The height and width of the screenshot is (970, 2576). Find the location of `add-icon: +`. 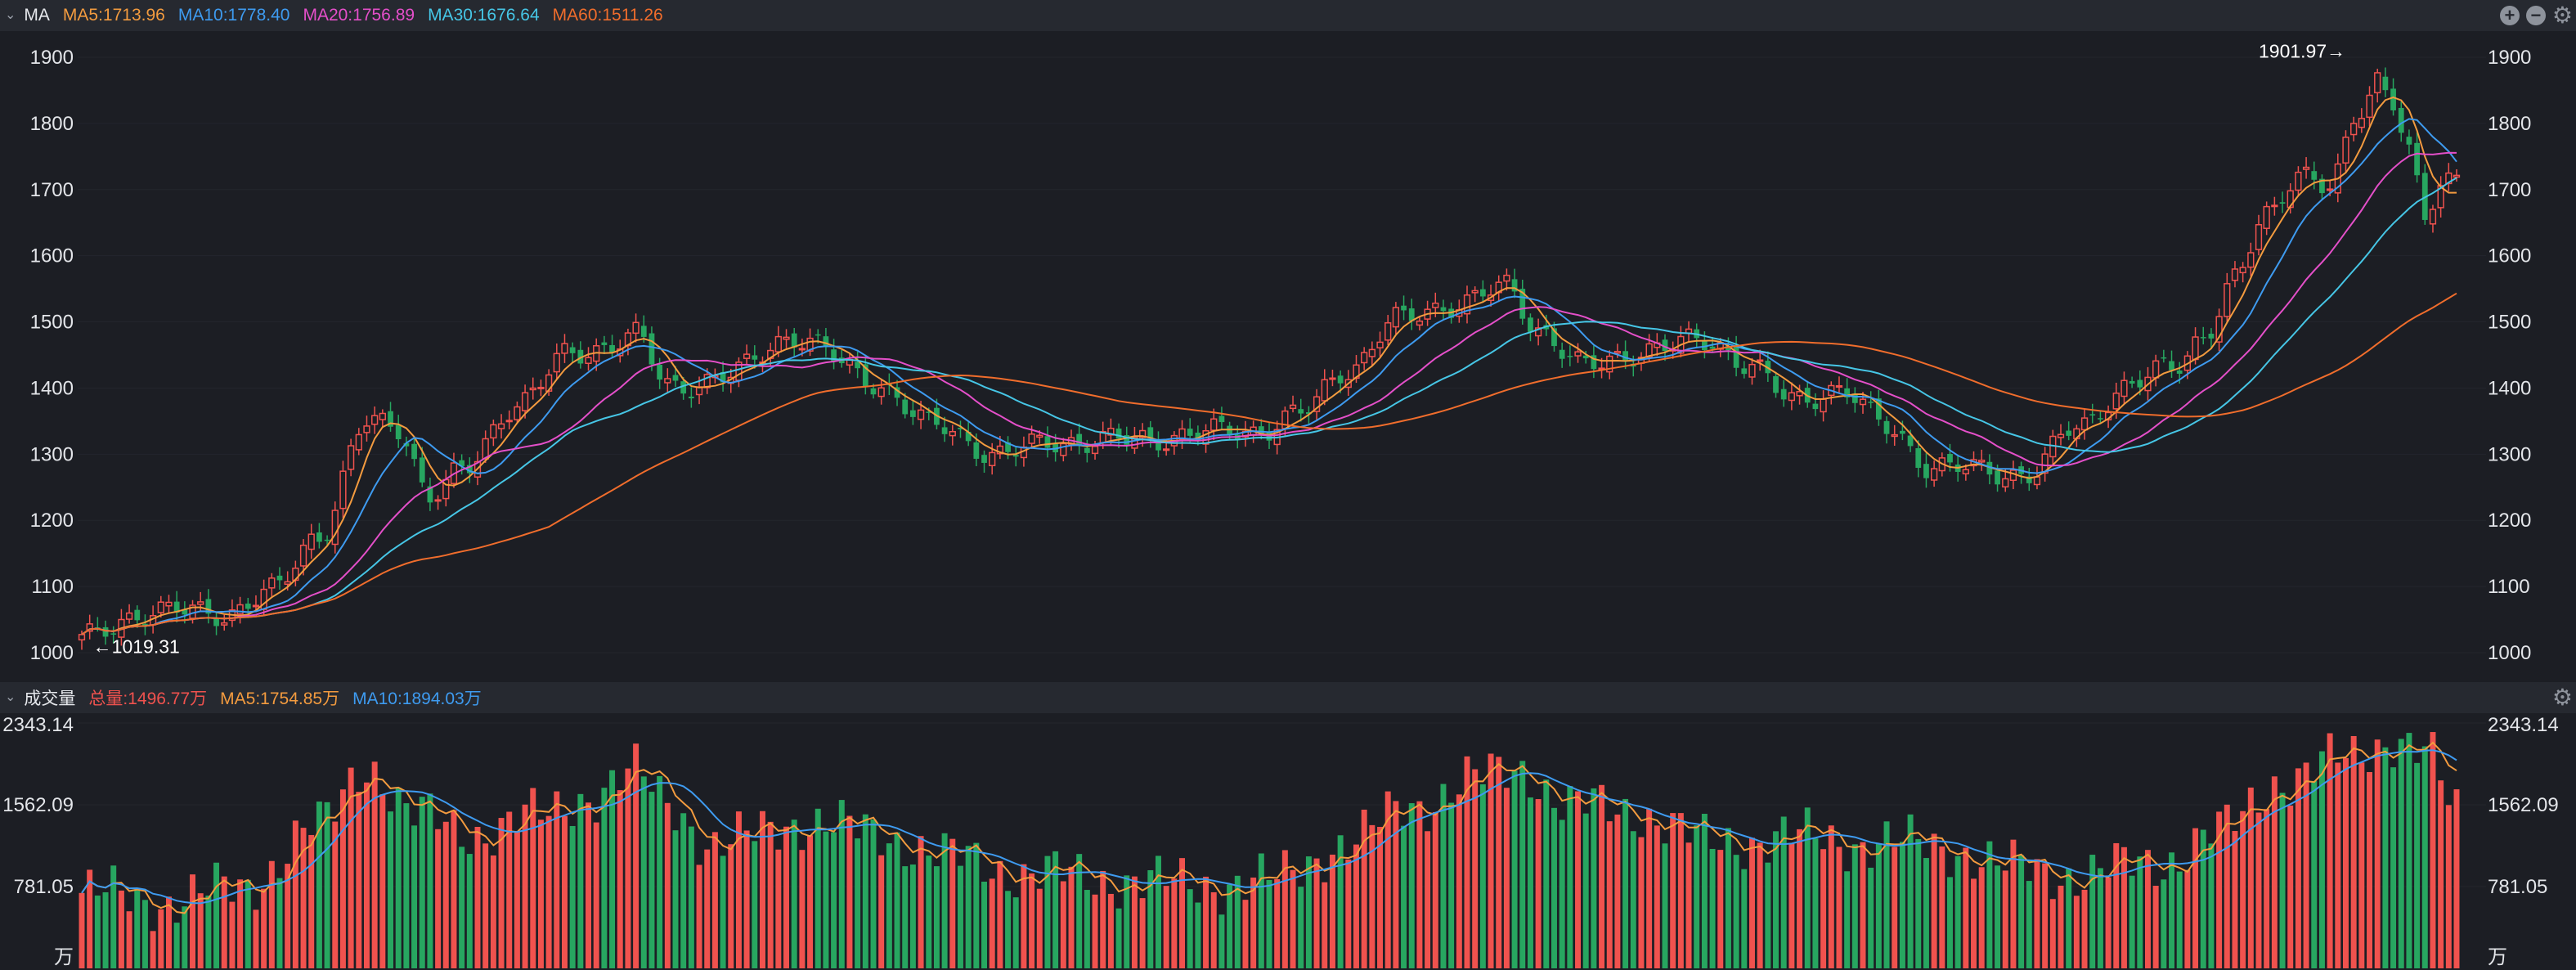

add-icon: + is located at coordinates (2510, 16).